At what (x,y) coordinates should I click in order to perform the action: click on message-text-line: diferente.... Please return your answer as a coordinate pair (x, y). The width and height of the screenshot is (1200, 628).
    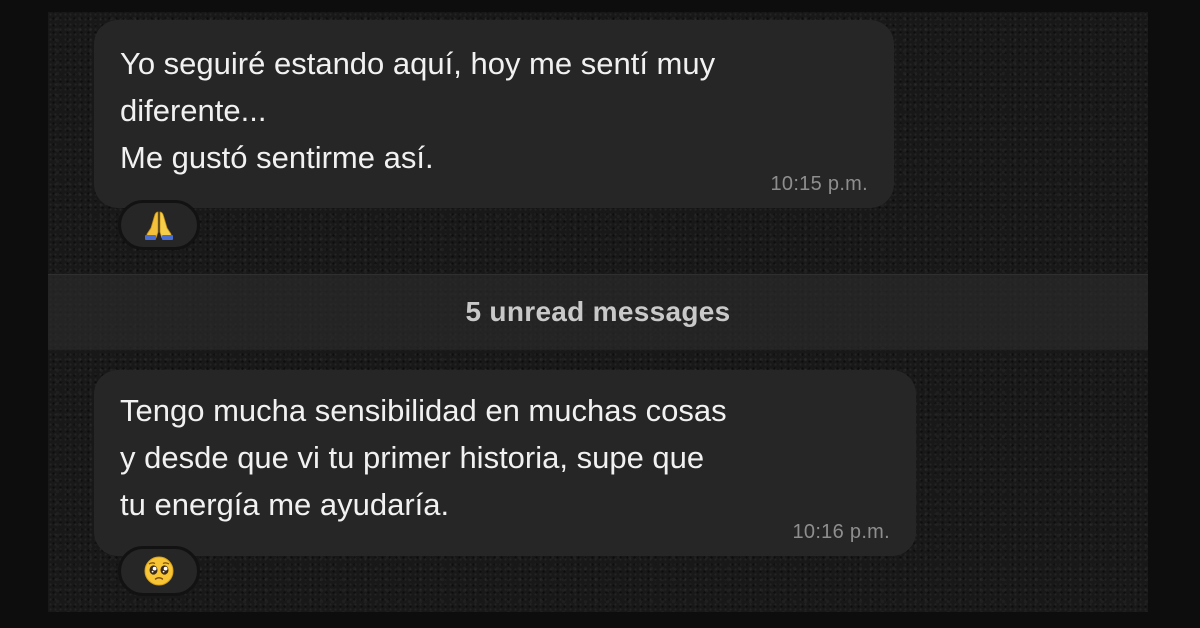
    Looking at the image, I should click on (193, 110).